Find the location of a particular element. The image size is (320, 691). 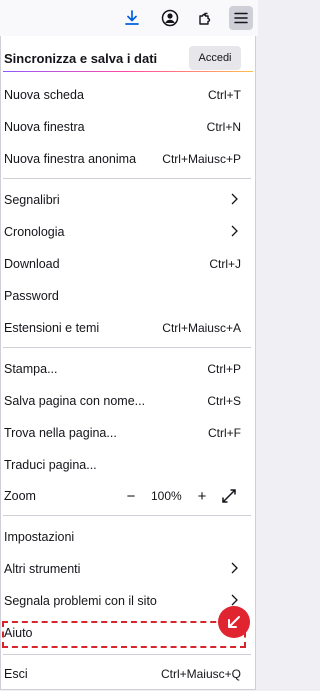

extensions-icon is located at coordinates (205, 18).